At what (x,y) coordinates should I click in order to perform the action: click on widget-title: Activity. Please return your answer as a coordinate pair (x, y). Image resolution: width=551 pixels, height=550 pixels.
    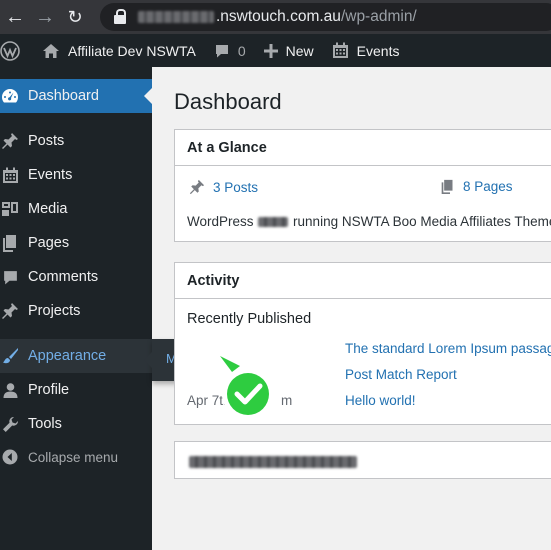
    Looking at the image, I should click on (363, 281).